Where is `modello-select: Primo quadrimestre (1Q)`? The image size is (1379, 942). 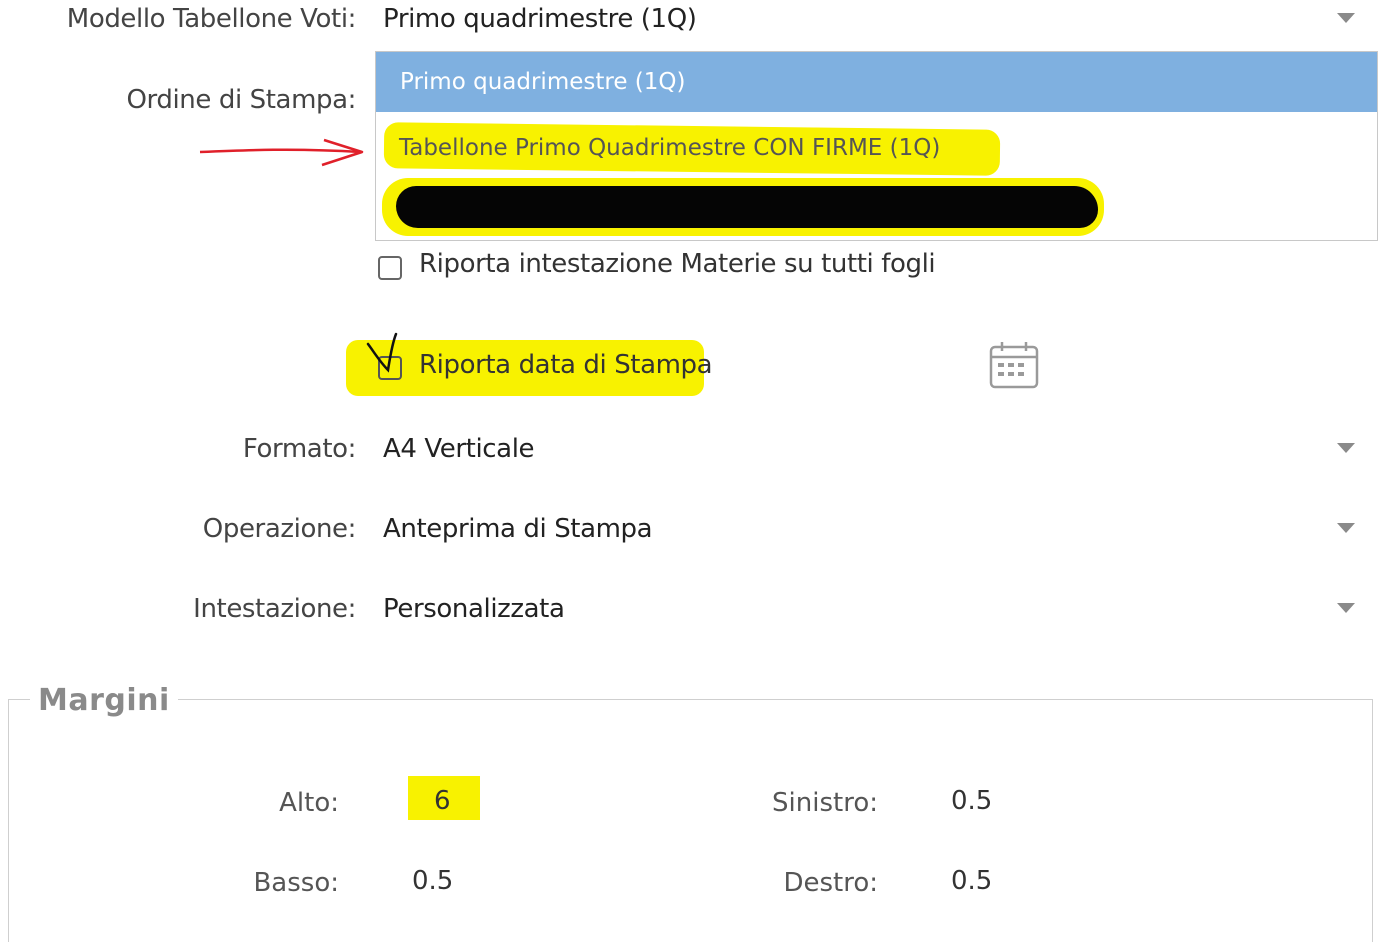 modello-select: Primo quadrimestre (1Q) is located at coordinates (540, 19).